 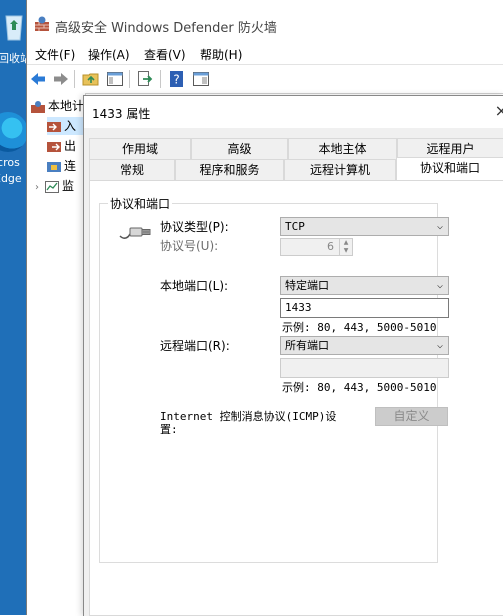 I want to click on tab-local-principals: 本地主体, so click(x=342, y=148).